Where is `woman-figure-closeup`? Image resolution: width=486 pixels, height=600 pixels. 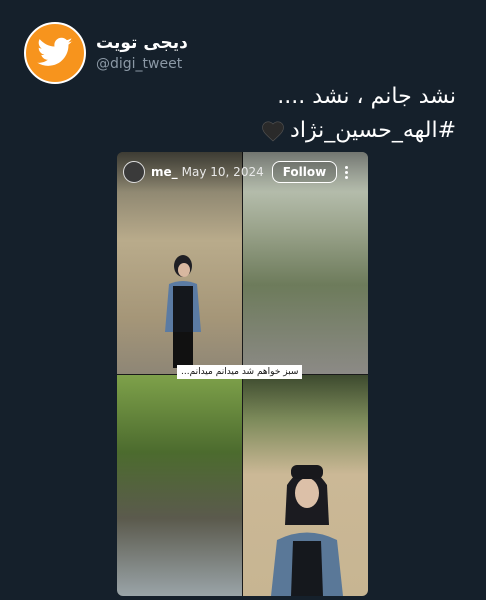
woman-figure-closeup is located at coordinates (307, 530).